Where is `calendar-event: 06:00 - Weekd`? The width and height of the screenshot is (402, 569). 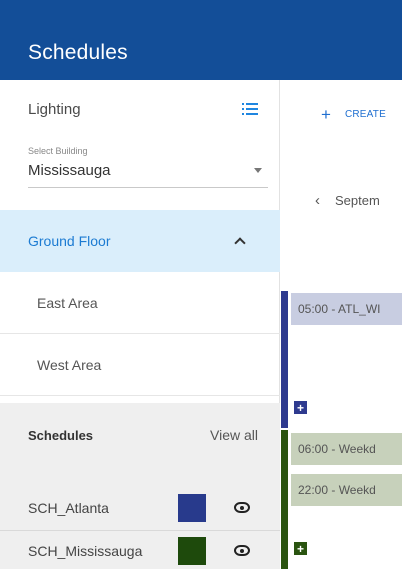
calendar-event: 06:00 - Weekd is located at coordinates (346, 449).